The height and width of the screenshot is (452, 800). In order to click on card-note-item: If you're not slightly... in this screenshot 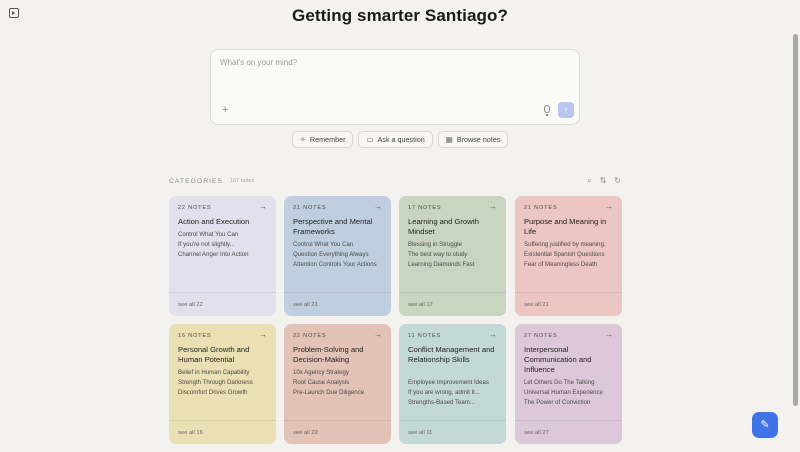, I will do `click(225, 245)`.